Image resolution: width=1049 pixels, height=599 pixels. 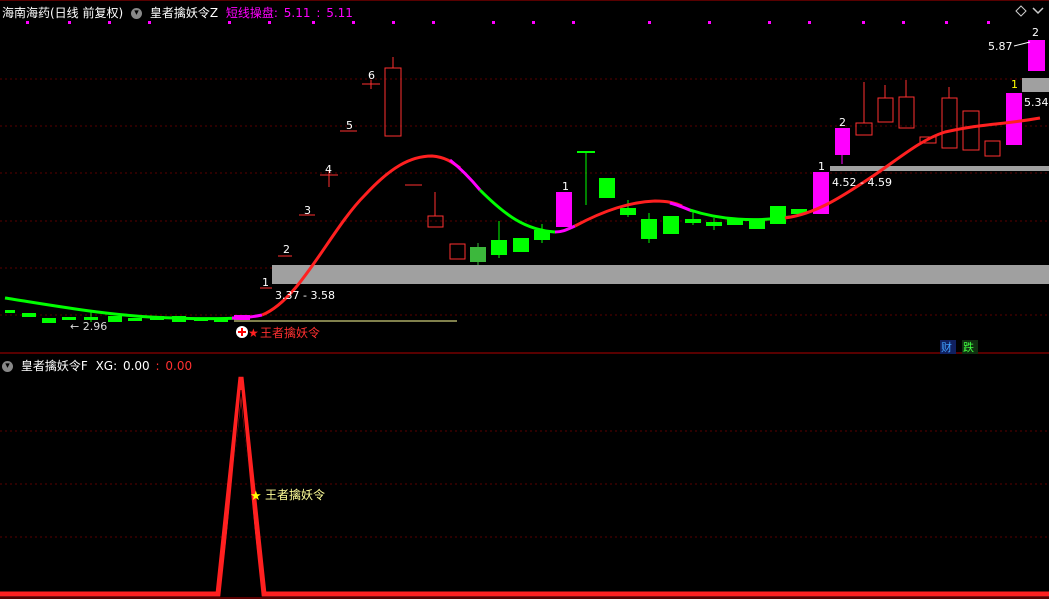 What do you see at coordinates (328, 169) in the screenshot?
I see `svg-text: 4` at bounding box center [328, 169].